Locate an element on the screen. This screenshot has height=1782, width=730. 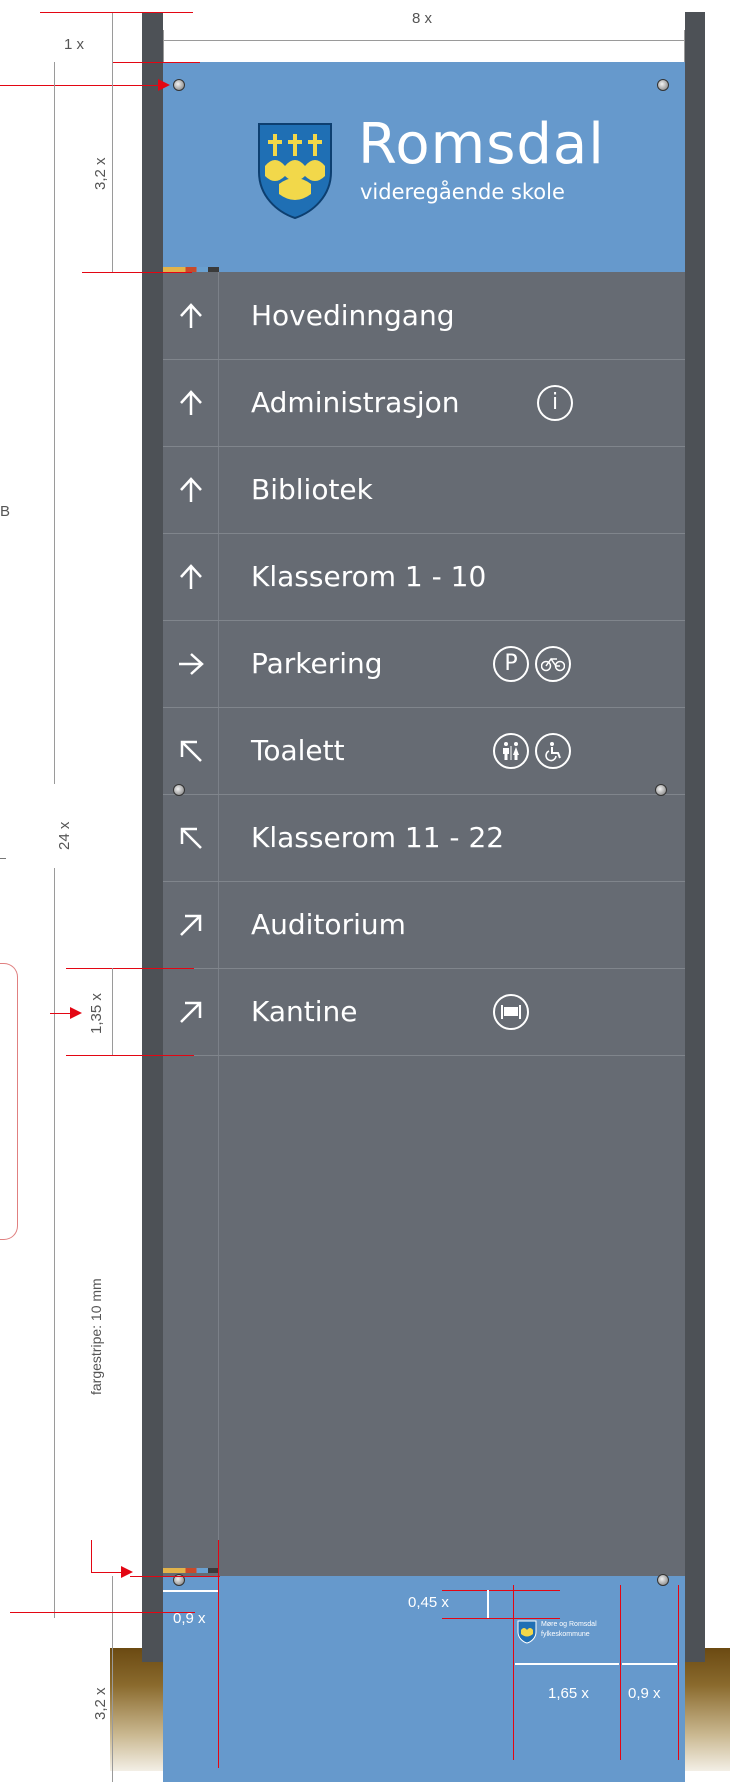
info-icon: i is located at coordinates (555, 402).